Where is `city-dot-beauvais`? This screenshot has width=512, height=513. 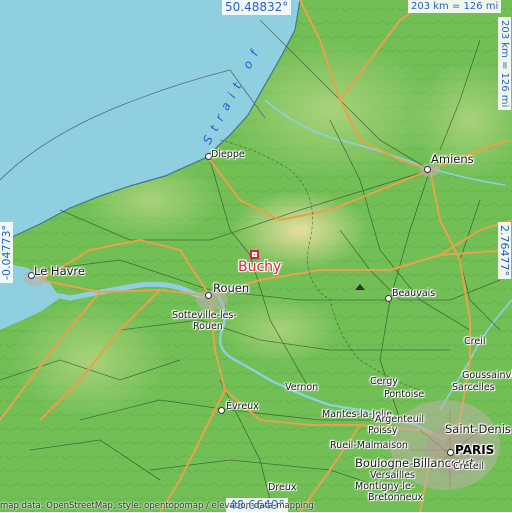
city-dot-beauvais is located at coordinates (388, 298).